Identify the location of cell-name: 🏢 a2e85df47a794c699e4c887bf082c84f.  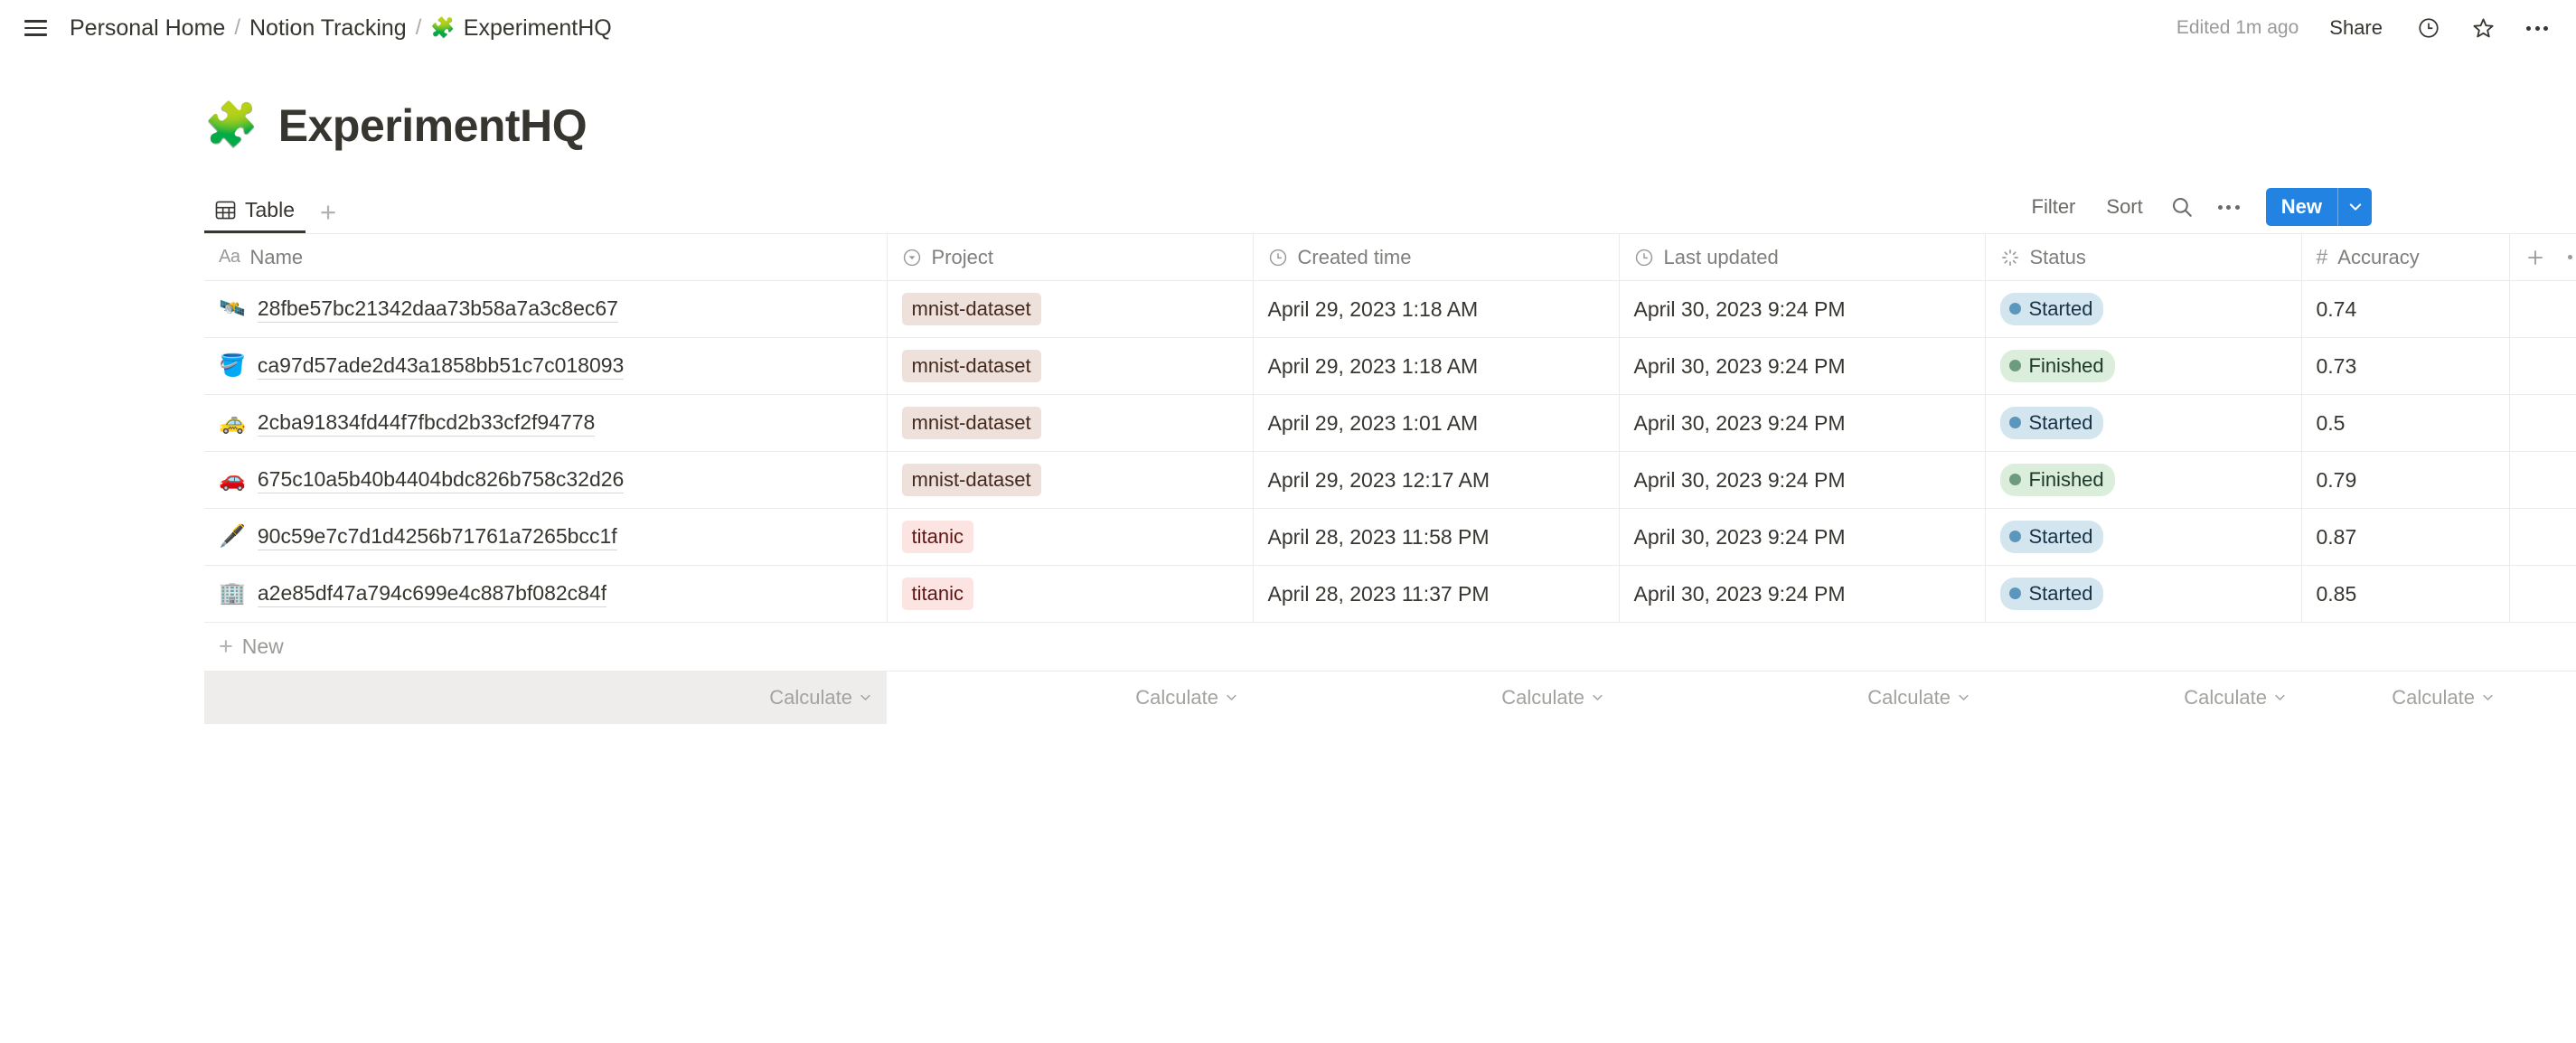
(546, 594).